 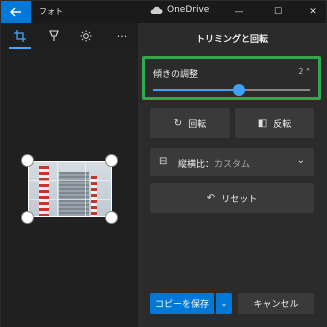 What do you see at coordinates (304, 71) in the screenshot?
I see `straighten-value: 2 °` at bounding box center [304, 71].